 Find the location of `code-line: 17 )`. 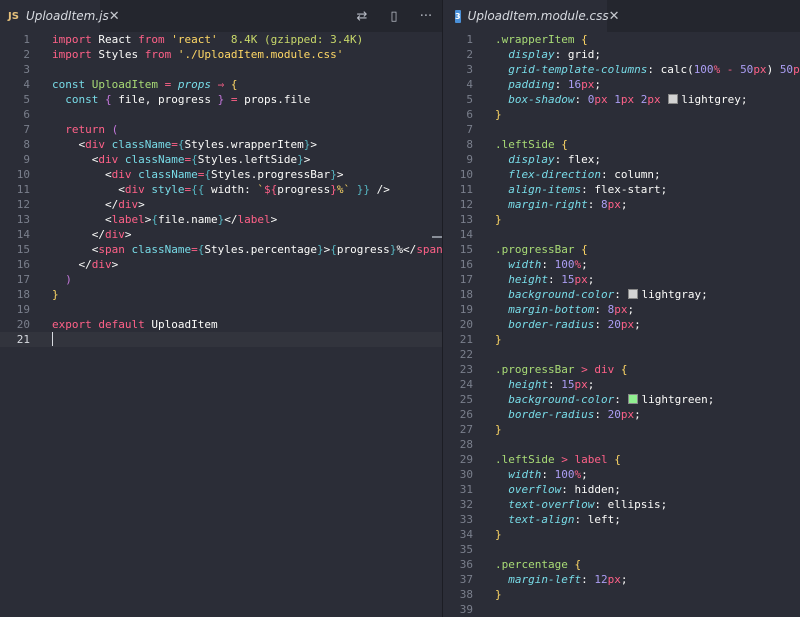

code-line: 17 ) is located at coordinates (221, 279).